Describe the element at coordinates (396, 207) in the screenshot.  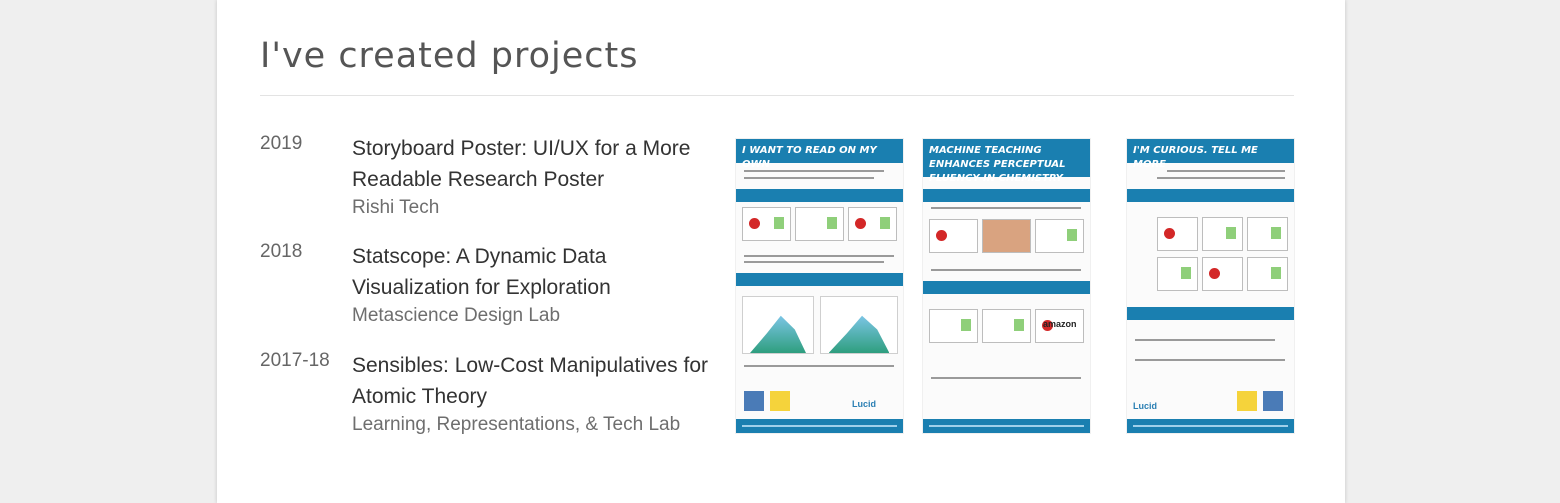
I see `project-organization: Rishi Tech` at that location.